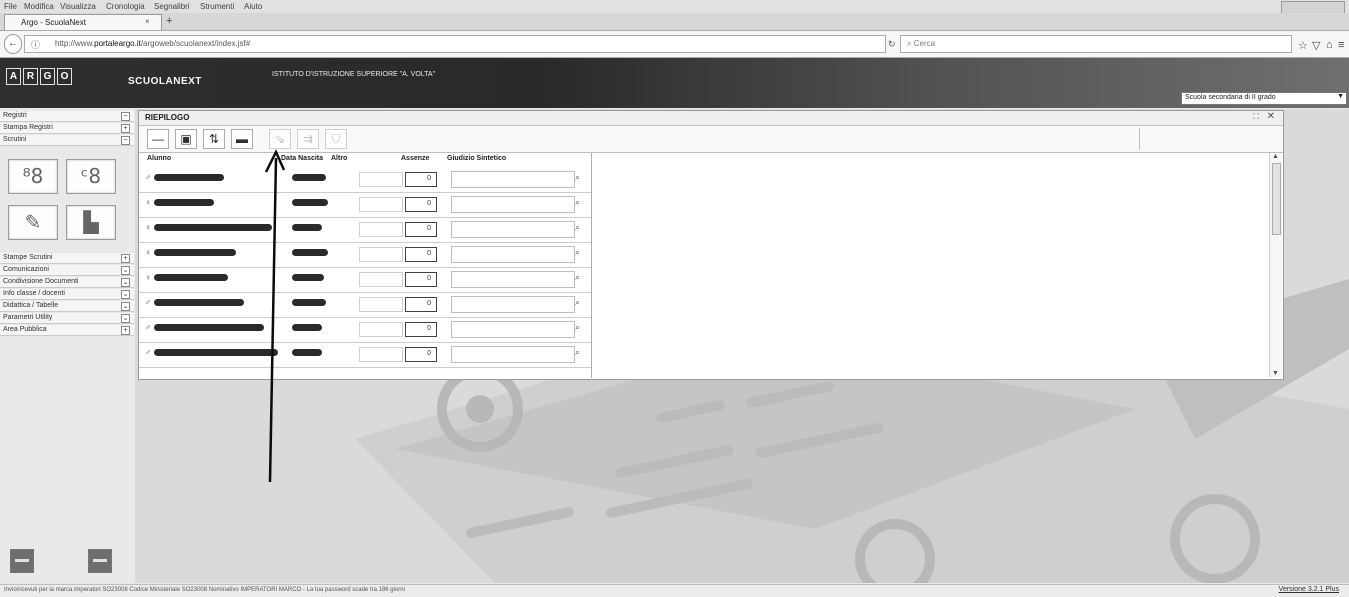  Describe the element at coordinates (67, 128) in the screenshot. I see `sidebar-item-stampa-registri: Stampa Registri +` at that location.